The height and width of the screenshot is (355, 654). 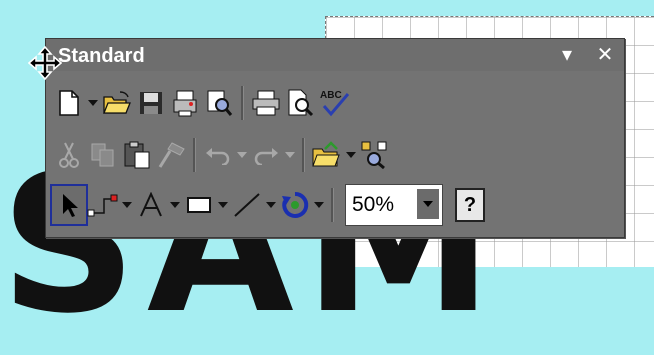 I want to click on spelling-check-icon: ABC, so click(x=335, y=103).